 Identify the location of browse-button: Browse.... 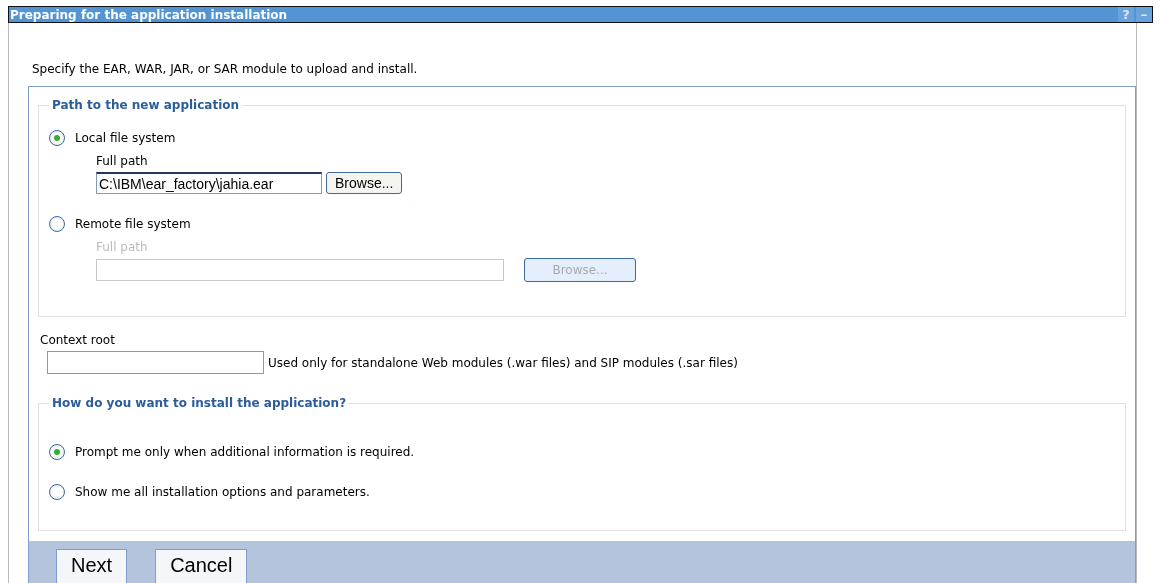
(364, 183).